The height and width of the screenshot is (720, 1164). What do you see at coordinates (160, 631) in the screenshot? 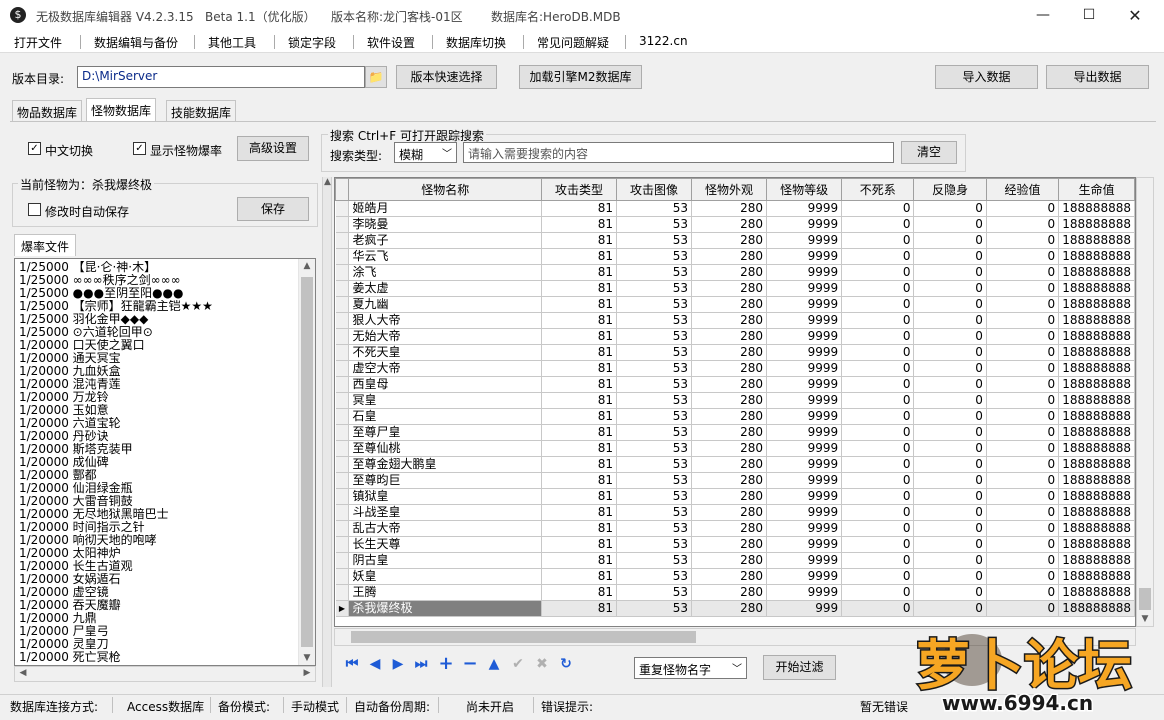
I see `drop-list-item: 1/20000 尸皇弓` at bounding box center [160, 631].